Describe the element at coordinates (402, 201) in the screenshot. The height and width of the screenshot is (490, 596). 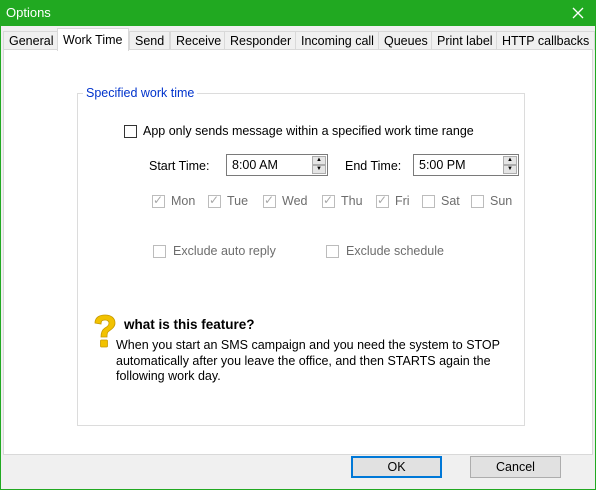
I see `day-label-fri: Fri` at that location.